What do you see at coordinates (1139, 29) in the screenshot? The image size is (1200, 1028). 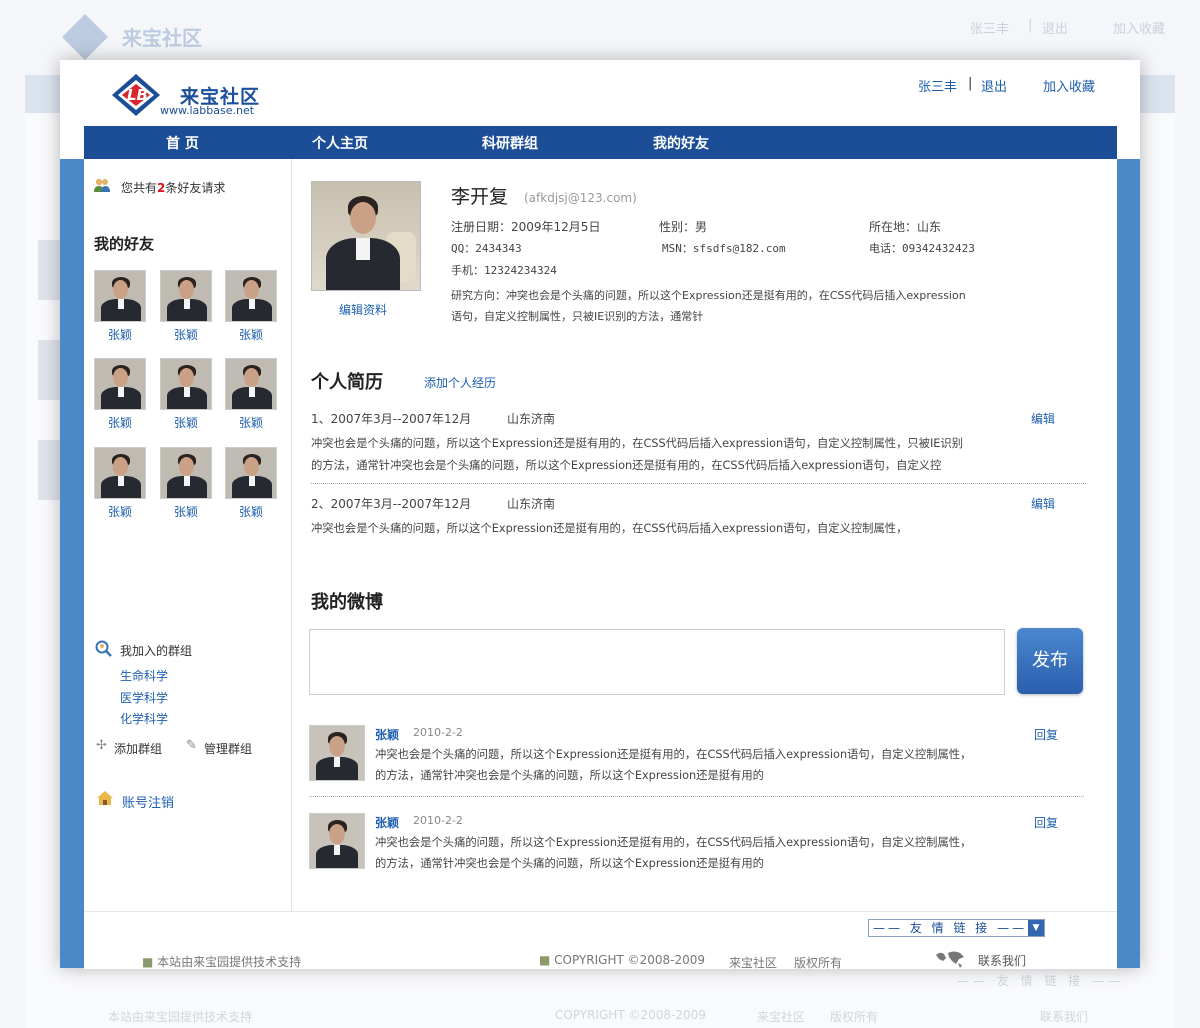 I see `background-favorite-link: 加入收藏` at bounding box center [1139, 29].